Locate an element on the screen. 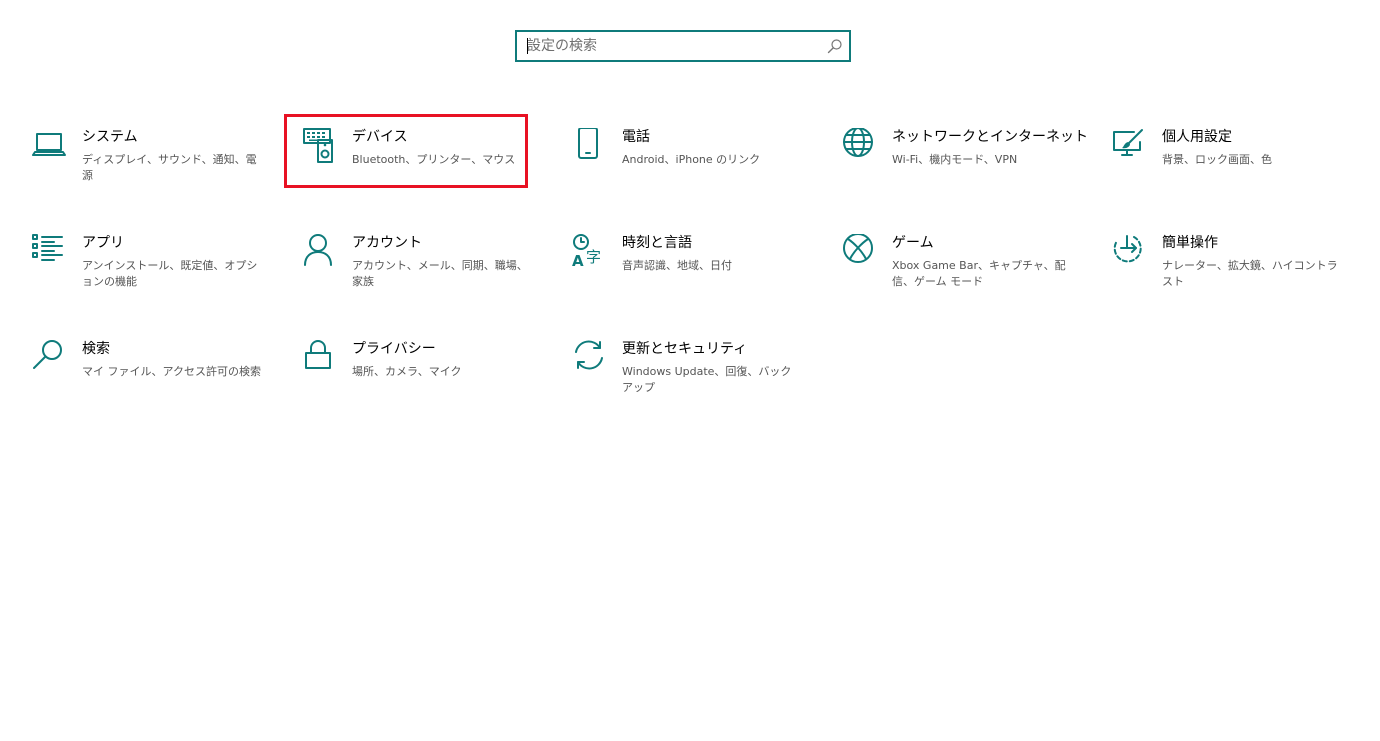 The width and height of the screenshot is (1380, 741). tile-accounts: アカウント アカウント、メール、同期、職場、家族 is located at coordinates (427, 269).